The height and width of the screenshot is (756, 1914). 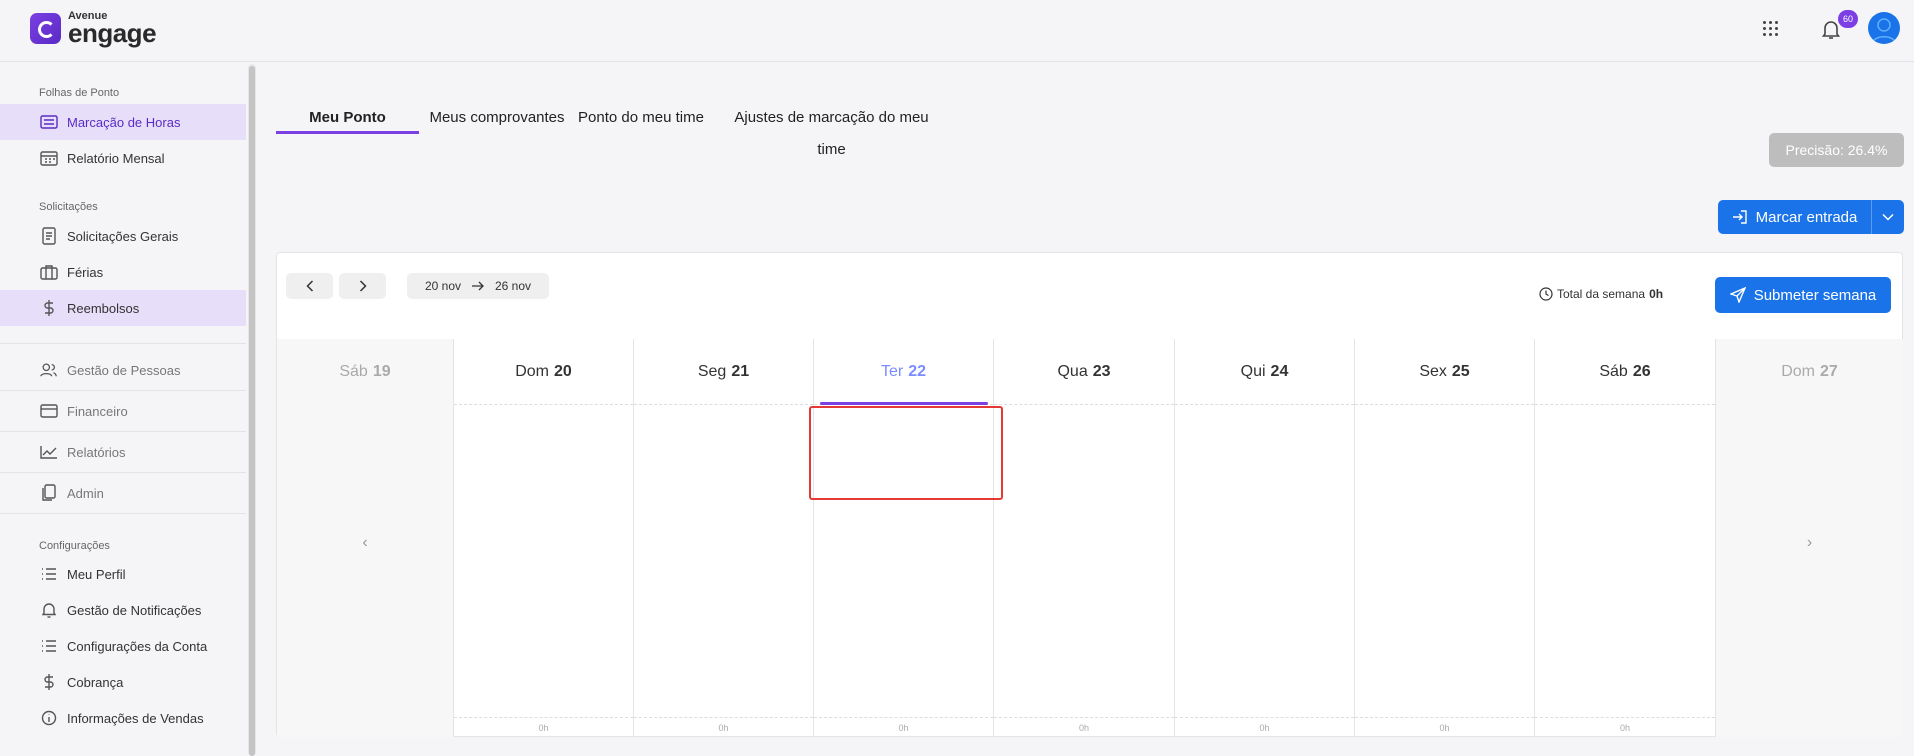 What do you see at coordinates (49, 236) in the screenshot?
I see `requests-icon` at bounding box center [49, 236].